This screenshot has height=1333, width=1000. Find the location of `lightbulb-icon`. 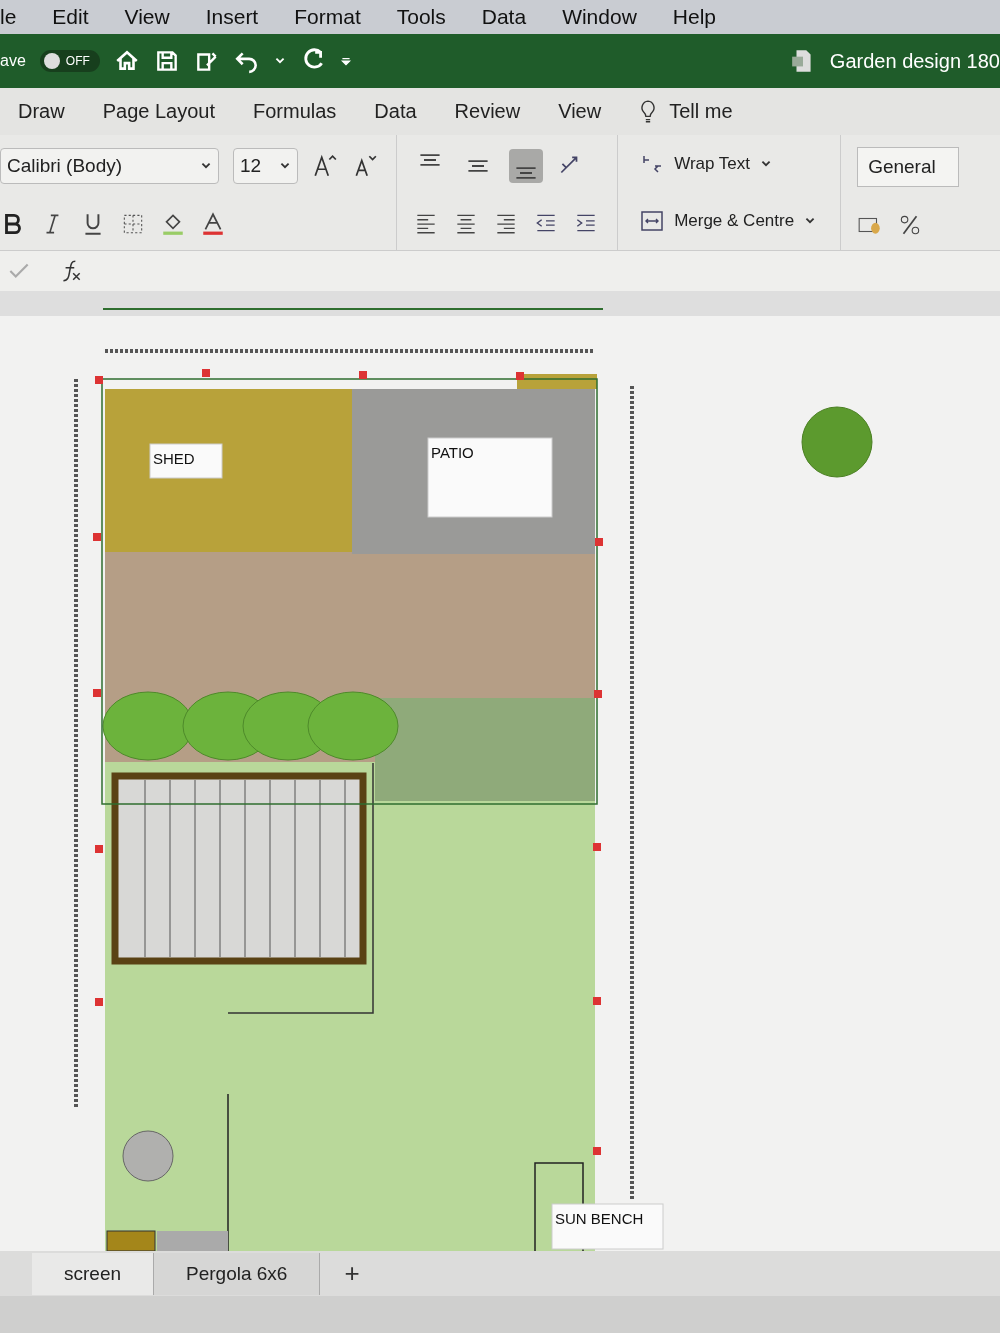

lightbulb-icon is located at coordinates (648, 111).